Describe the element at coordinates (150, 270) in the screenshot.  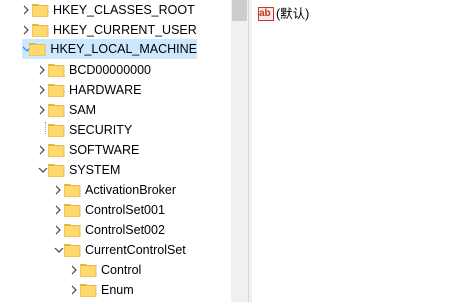
I see `tree-item-control: Control` at that location.